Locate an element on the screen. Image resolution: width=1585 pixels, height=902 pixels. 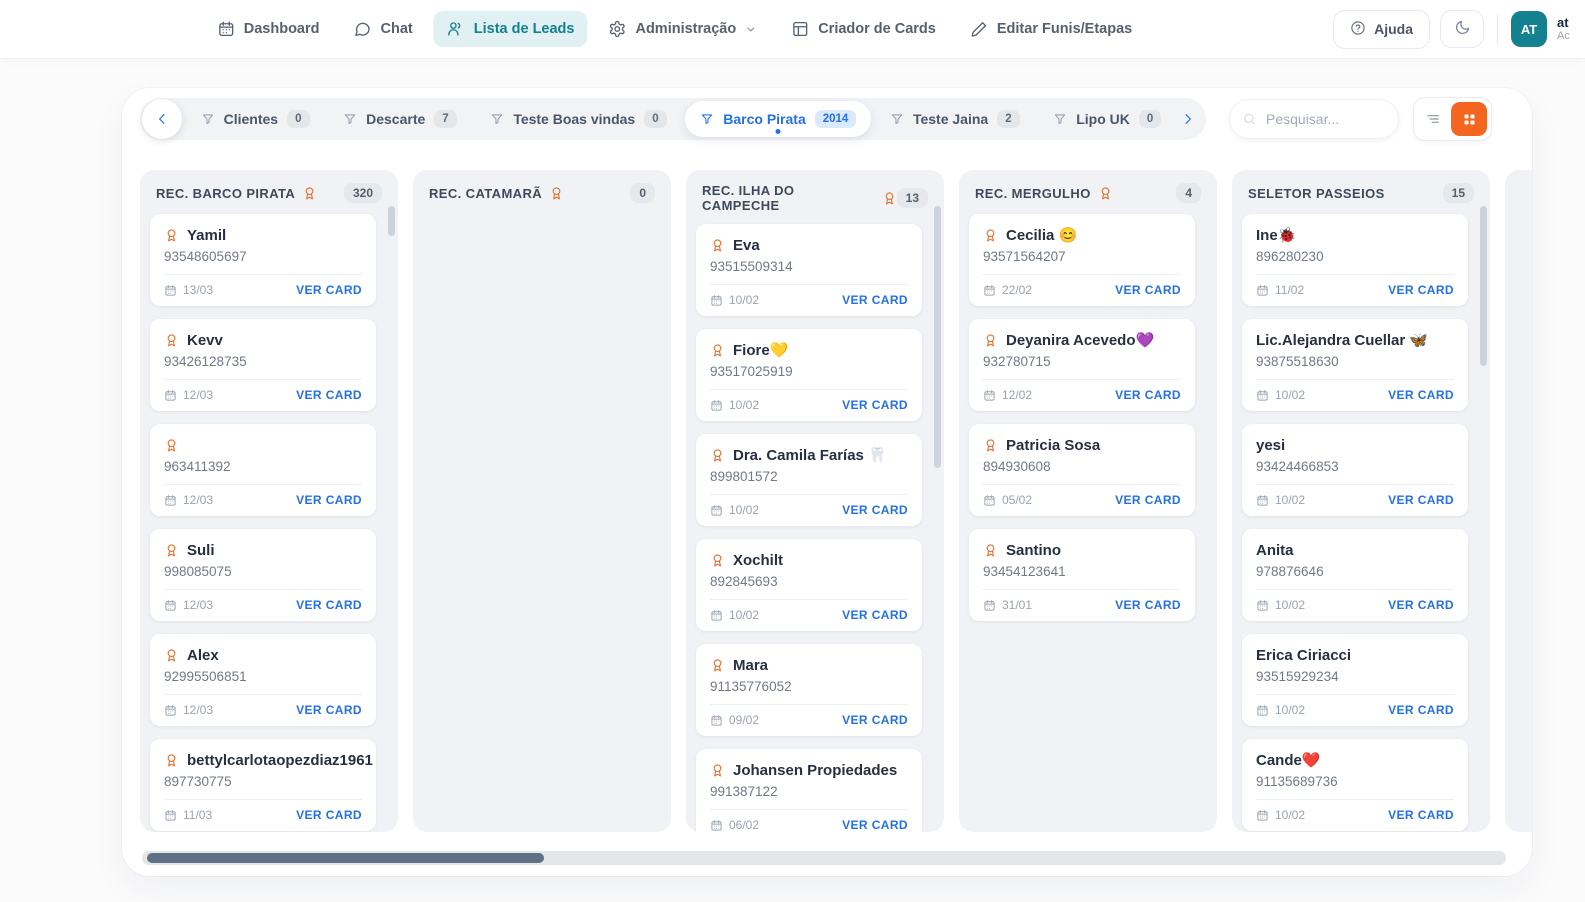
nav-item-administracao: Administração is located at coordinates (682, 29).